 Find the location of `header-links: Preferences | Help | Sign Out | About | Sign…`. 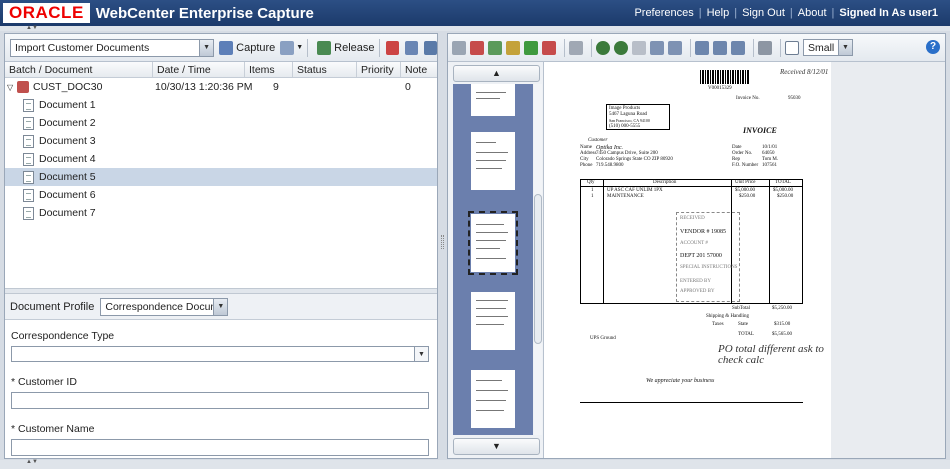

header-links: Preferences | Help | Sign Out | About | Sign… is located at coordinates (783, 13).